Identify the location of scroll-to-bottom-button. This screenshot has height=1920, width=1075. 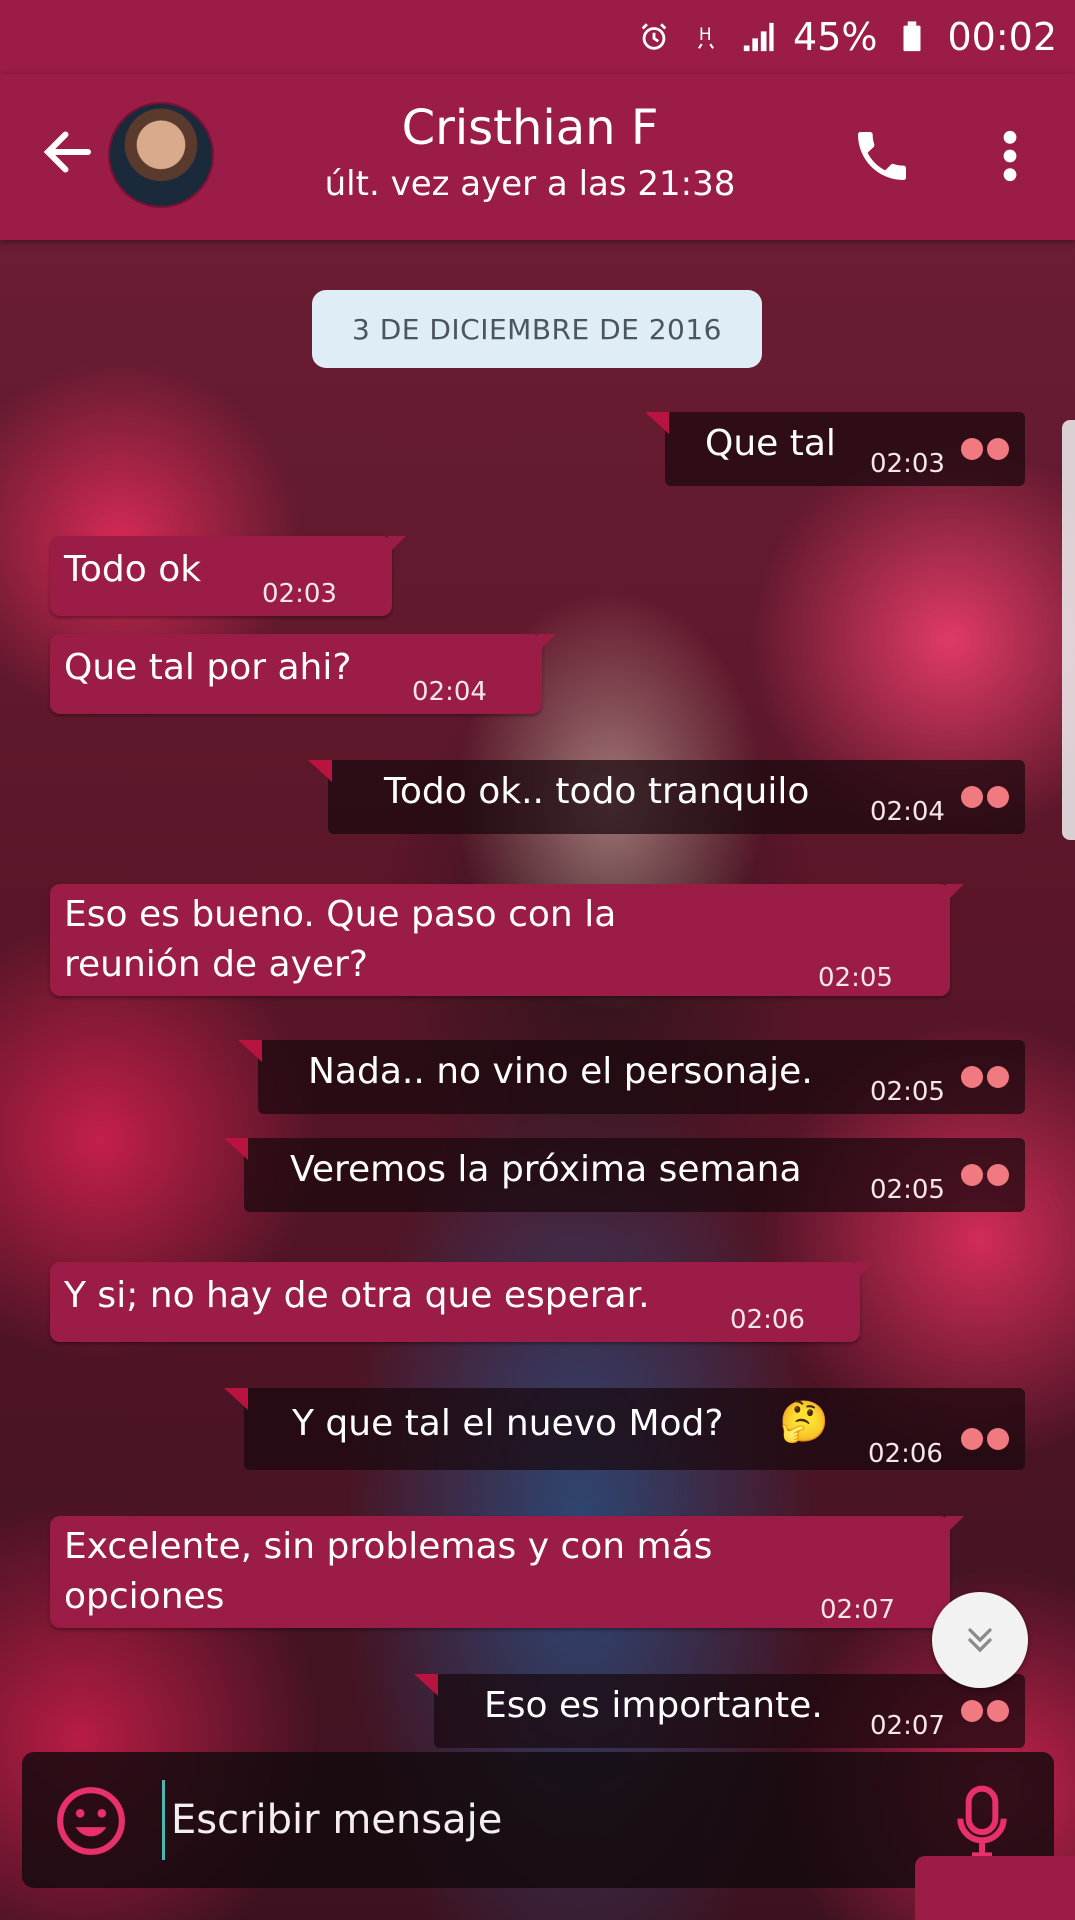
(980, 1640).